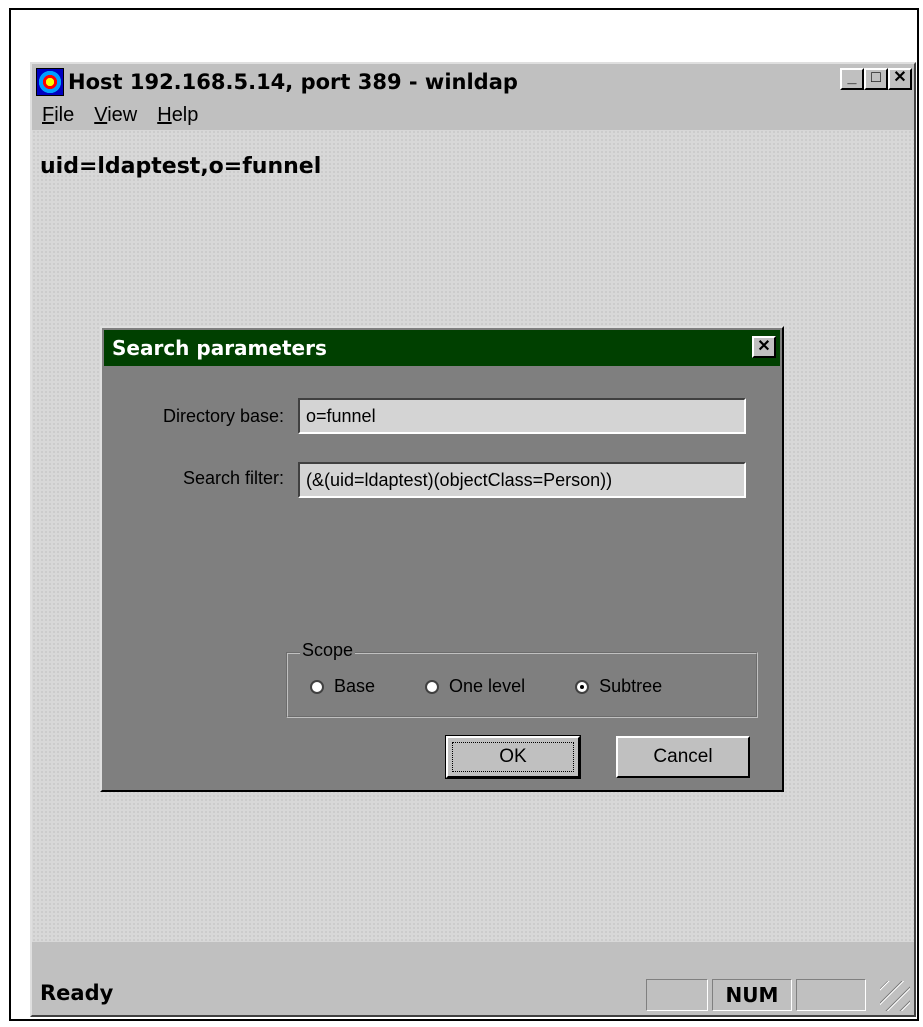  Describe the element at coordinates (293, 82) in the screenshot. I see `window-title: Host 192.168.5.14, port 389 - winldap` at that location.